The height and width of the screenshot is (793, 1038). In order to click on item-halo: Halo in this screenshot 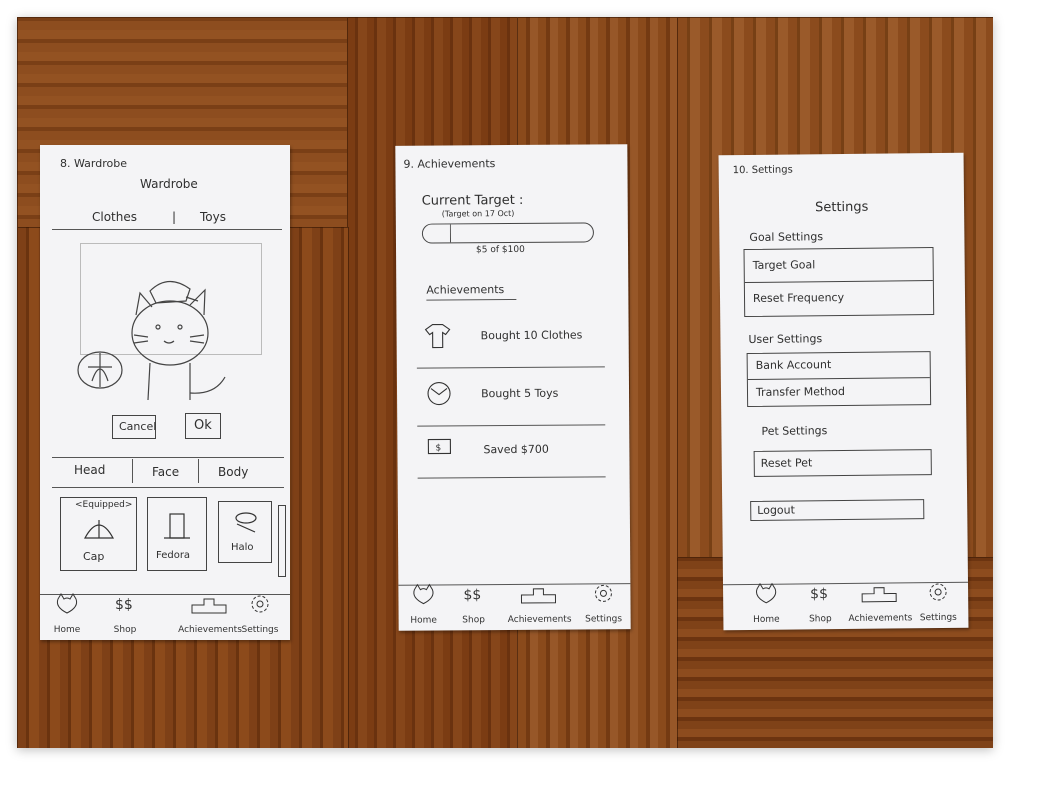, I will do `click(245, 532)`.